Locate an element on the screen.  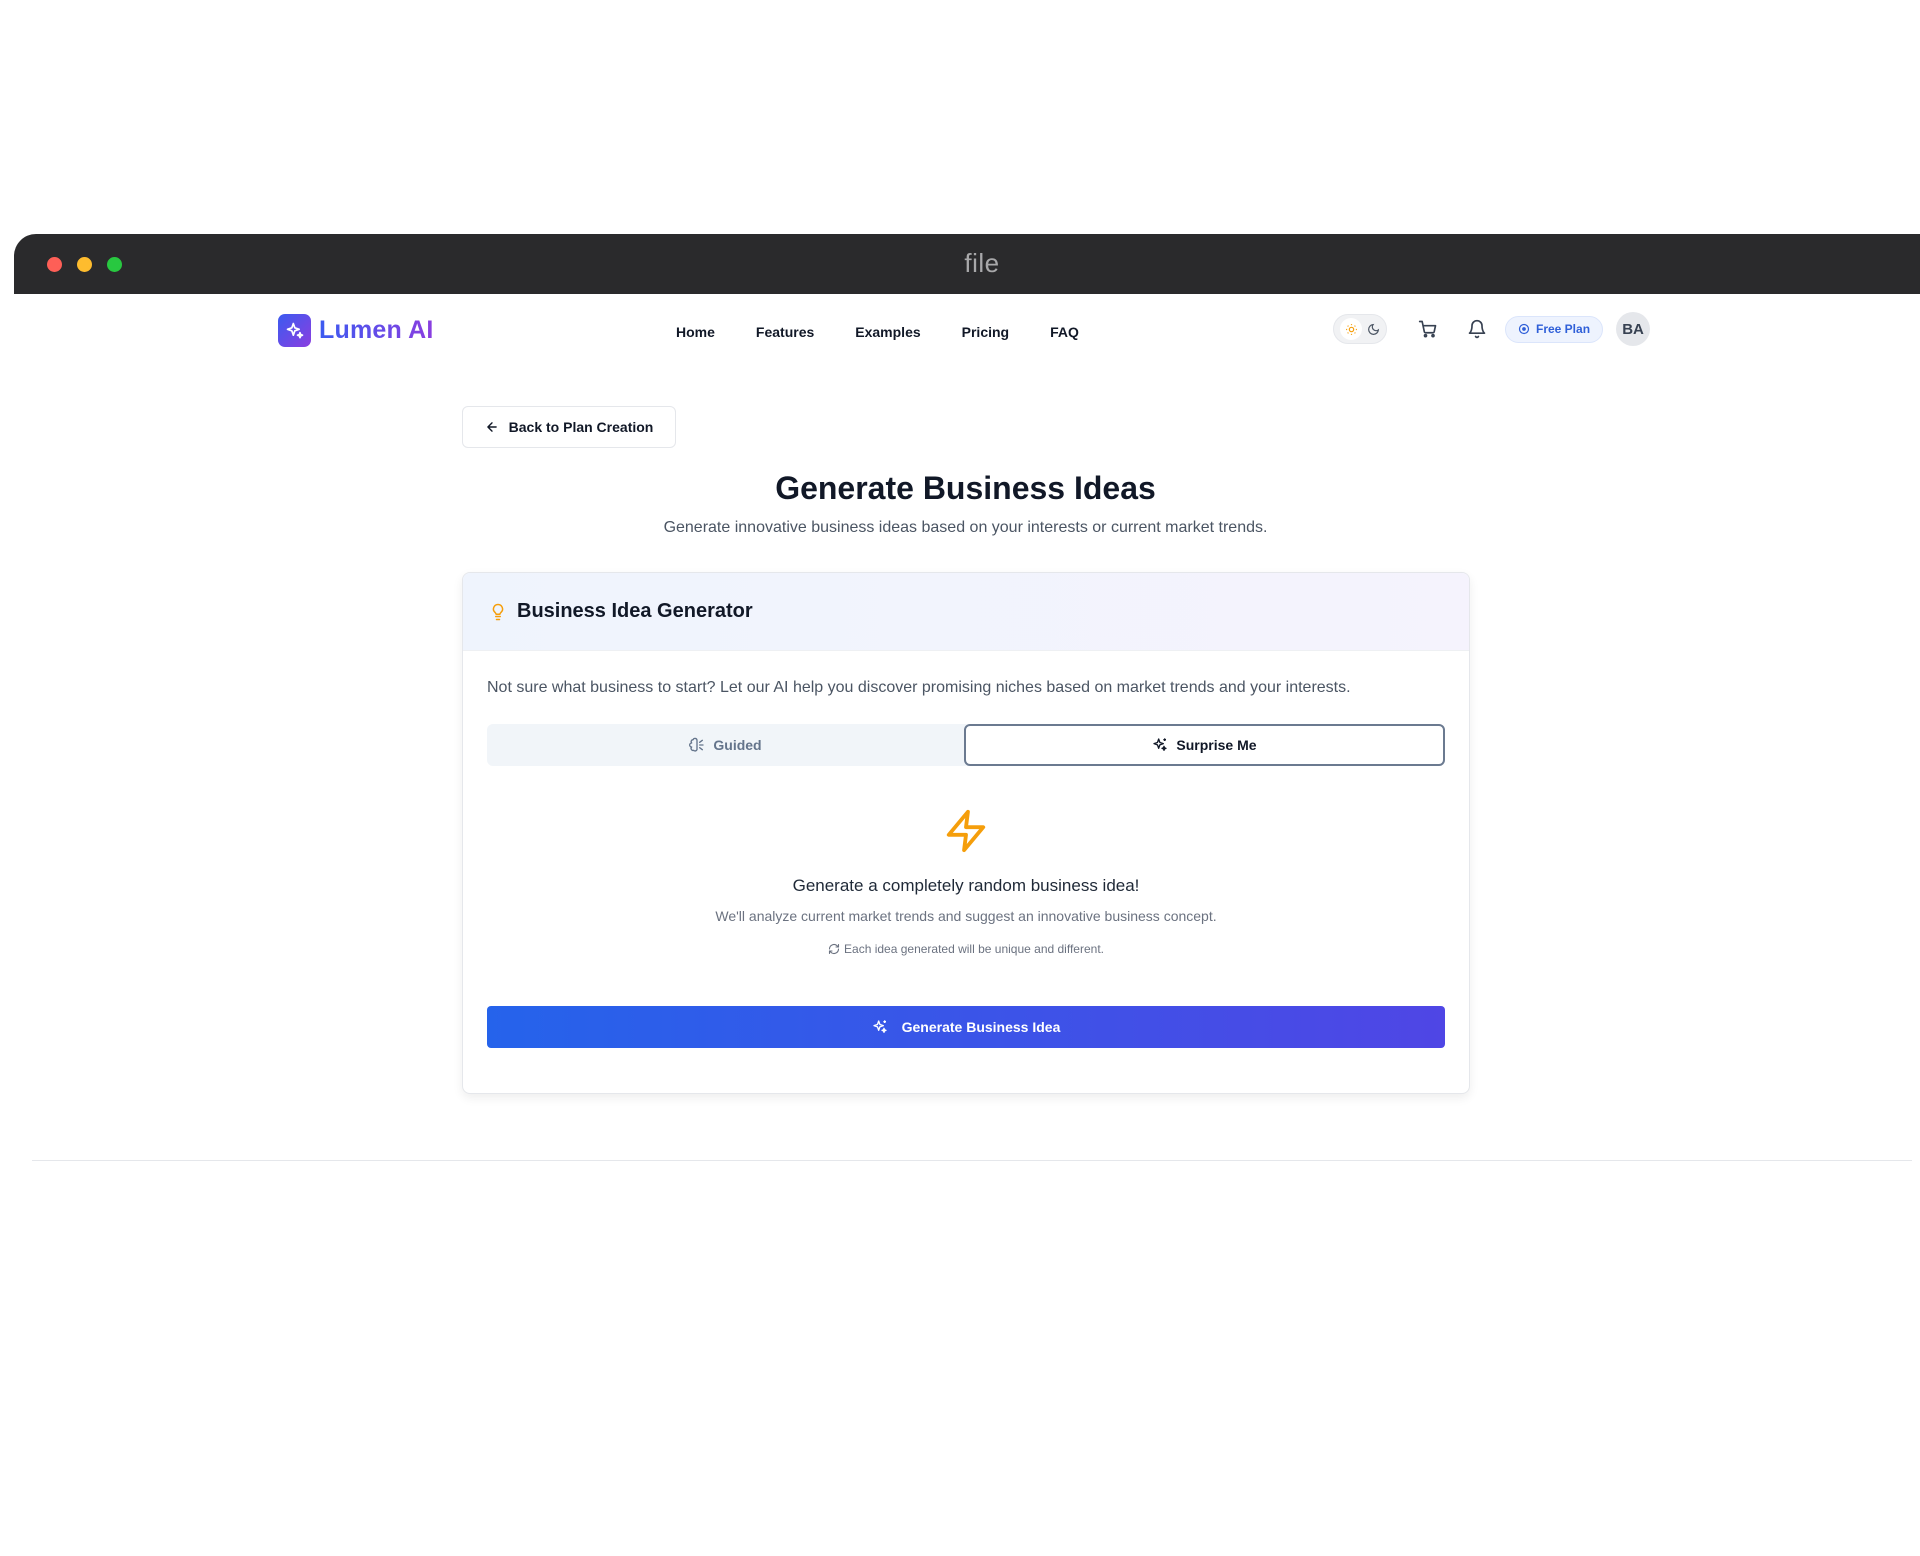
plan-badge: Free Plan is located at coordinates (1554, 329).